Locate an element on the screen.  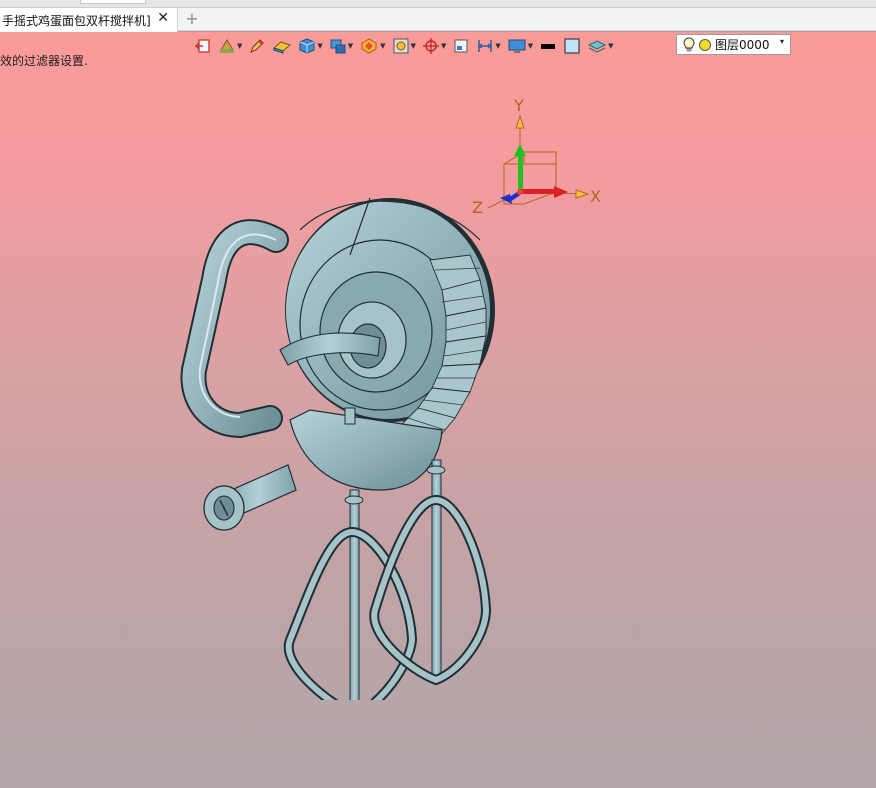
display-settings-button: ▼ is located at coordinates (520, 46).